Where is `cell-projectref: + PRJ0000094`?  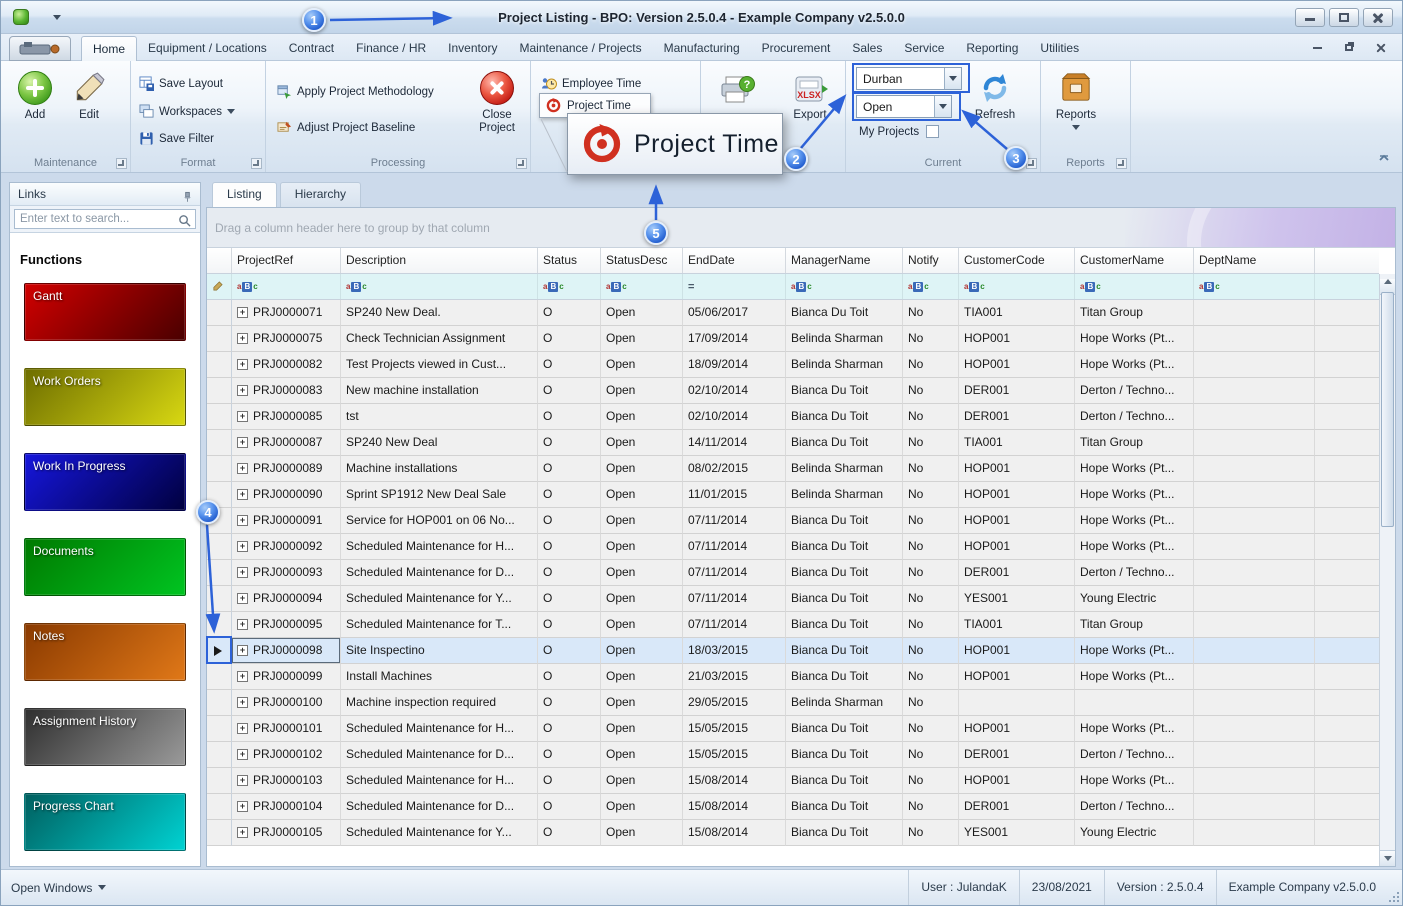 cell-projectref: + PRJ0000094 is located at coordinates (286, 599).